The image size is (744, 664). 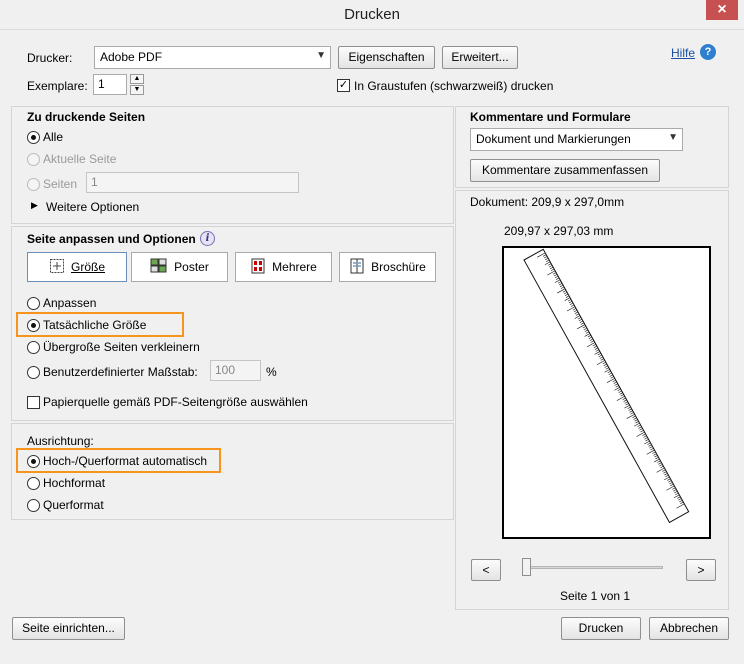 I want to click on comments-select: Dokument und Markierungen ▼, so click(x=576, y=139).